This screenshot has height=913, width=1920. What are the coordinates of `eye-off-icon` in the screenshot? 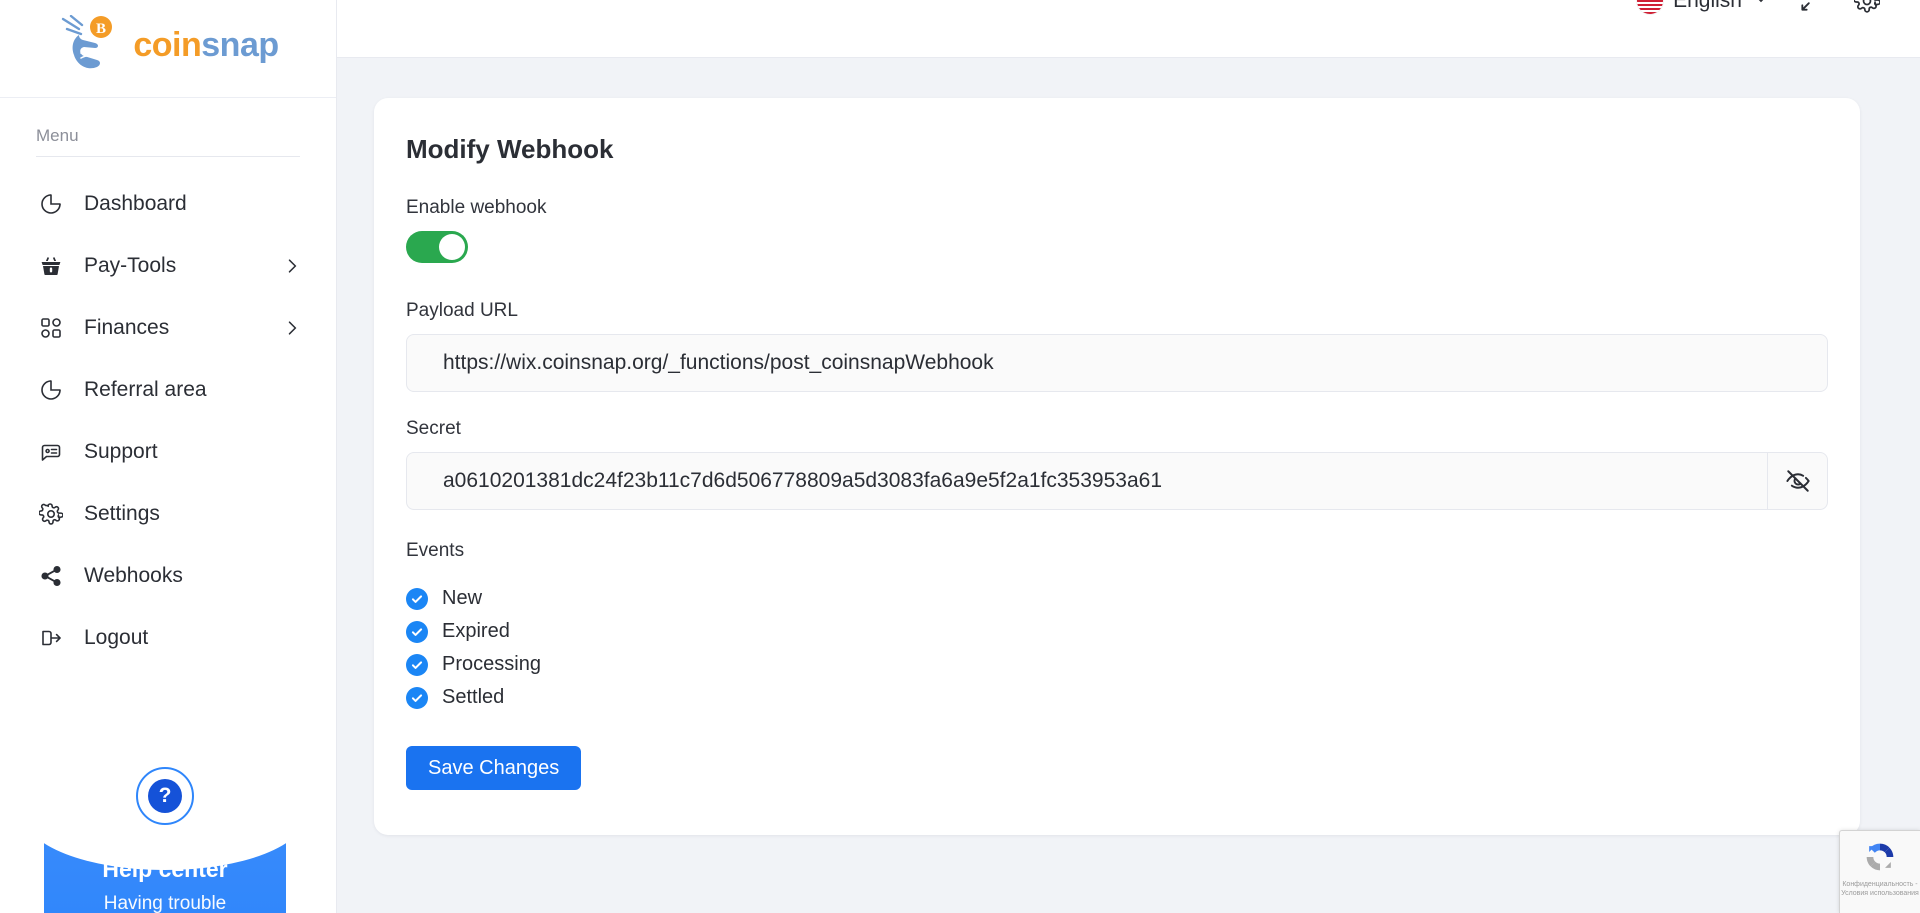 It's located at (1797, 481).